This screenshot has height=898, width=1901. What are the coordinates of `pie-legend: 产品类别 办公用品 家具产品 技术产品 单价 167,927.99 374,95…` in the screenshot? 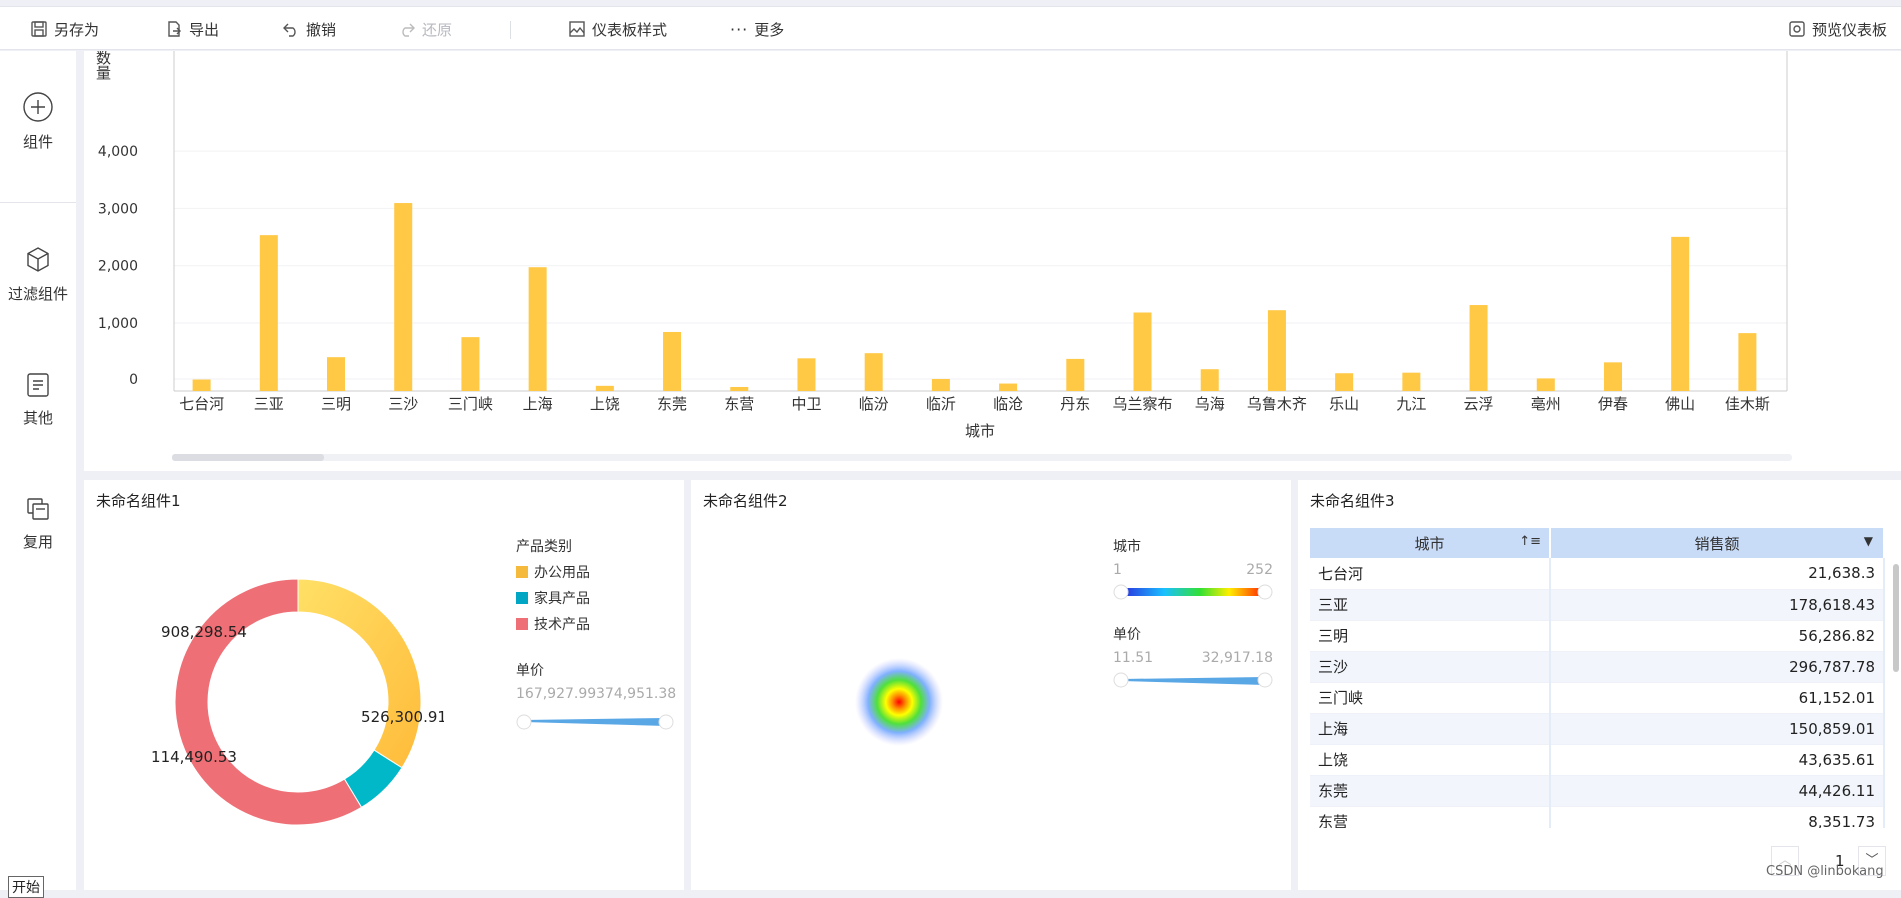 It's located at (596, 637).